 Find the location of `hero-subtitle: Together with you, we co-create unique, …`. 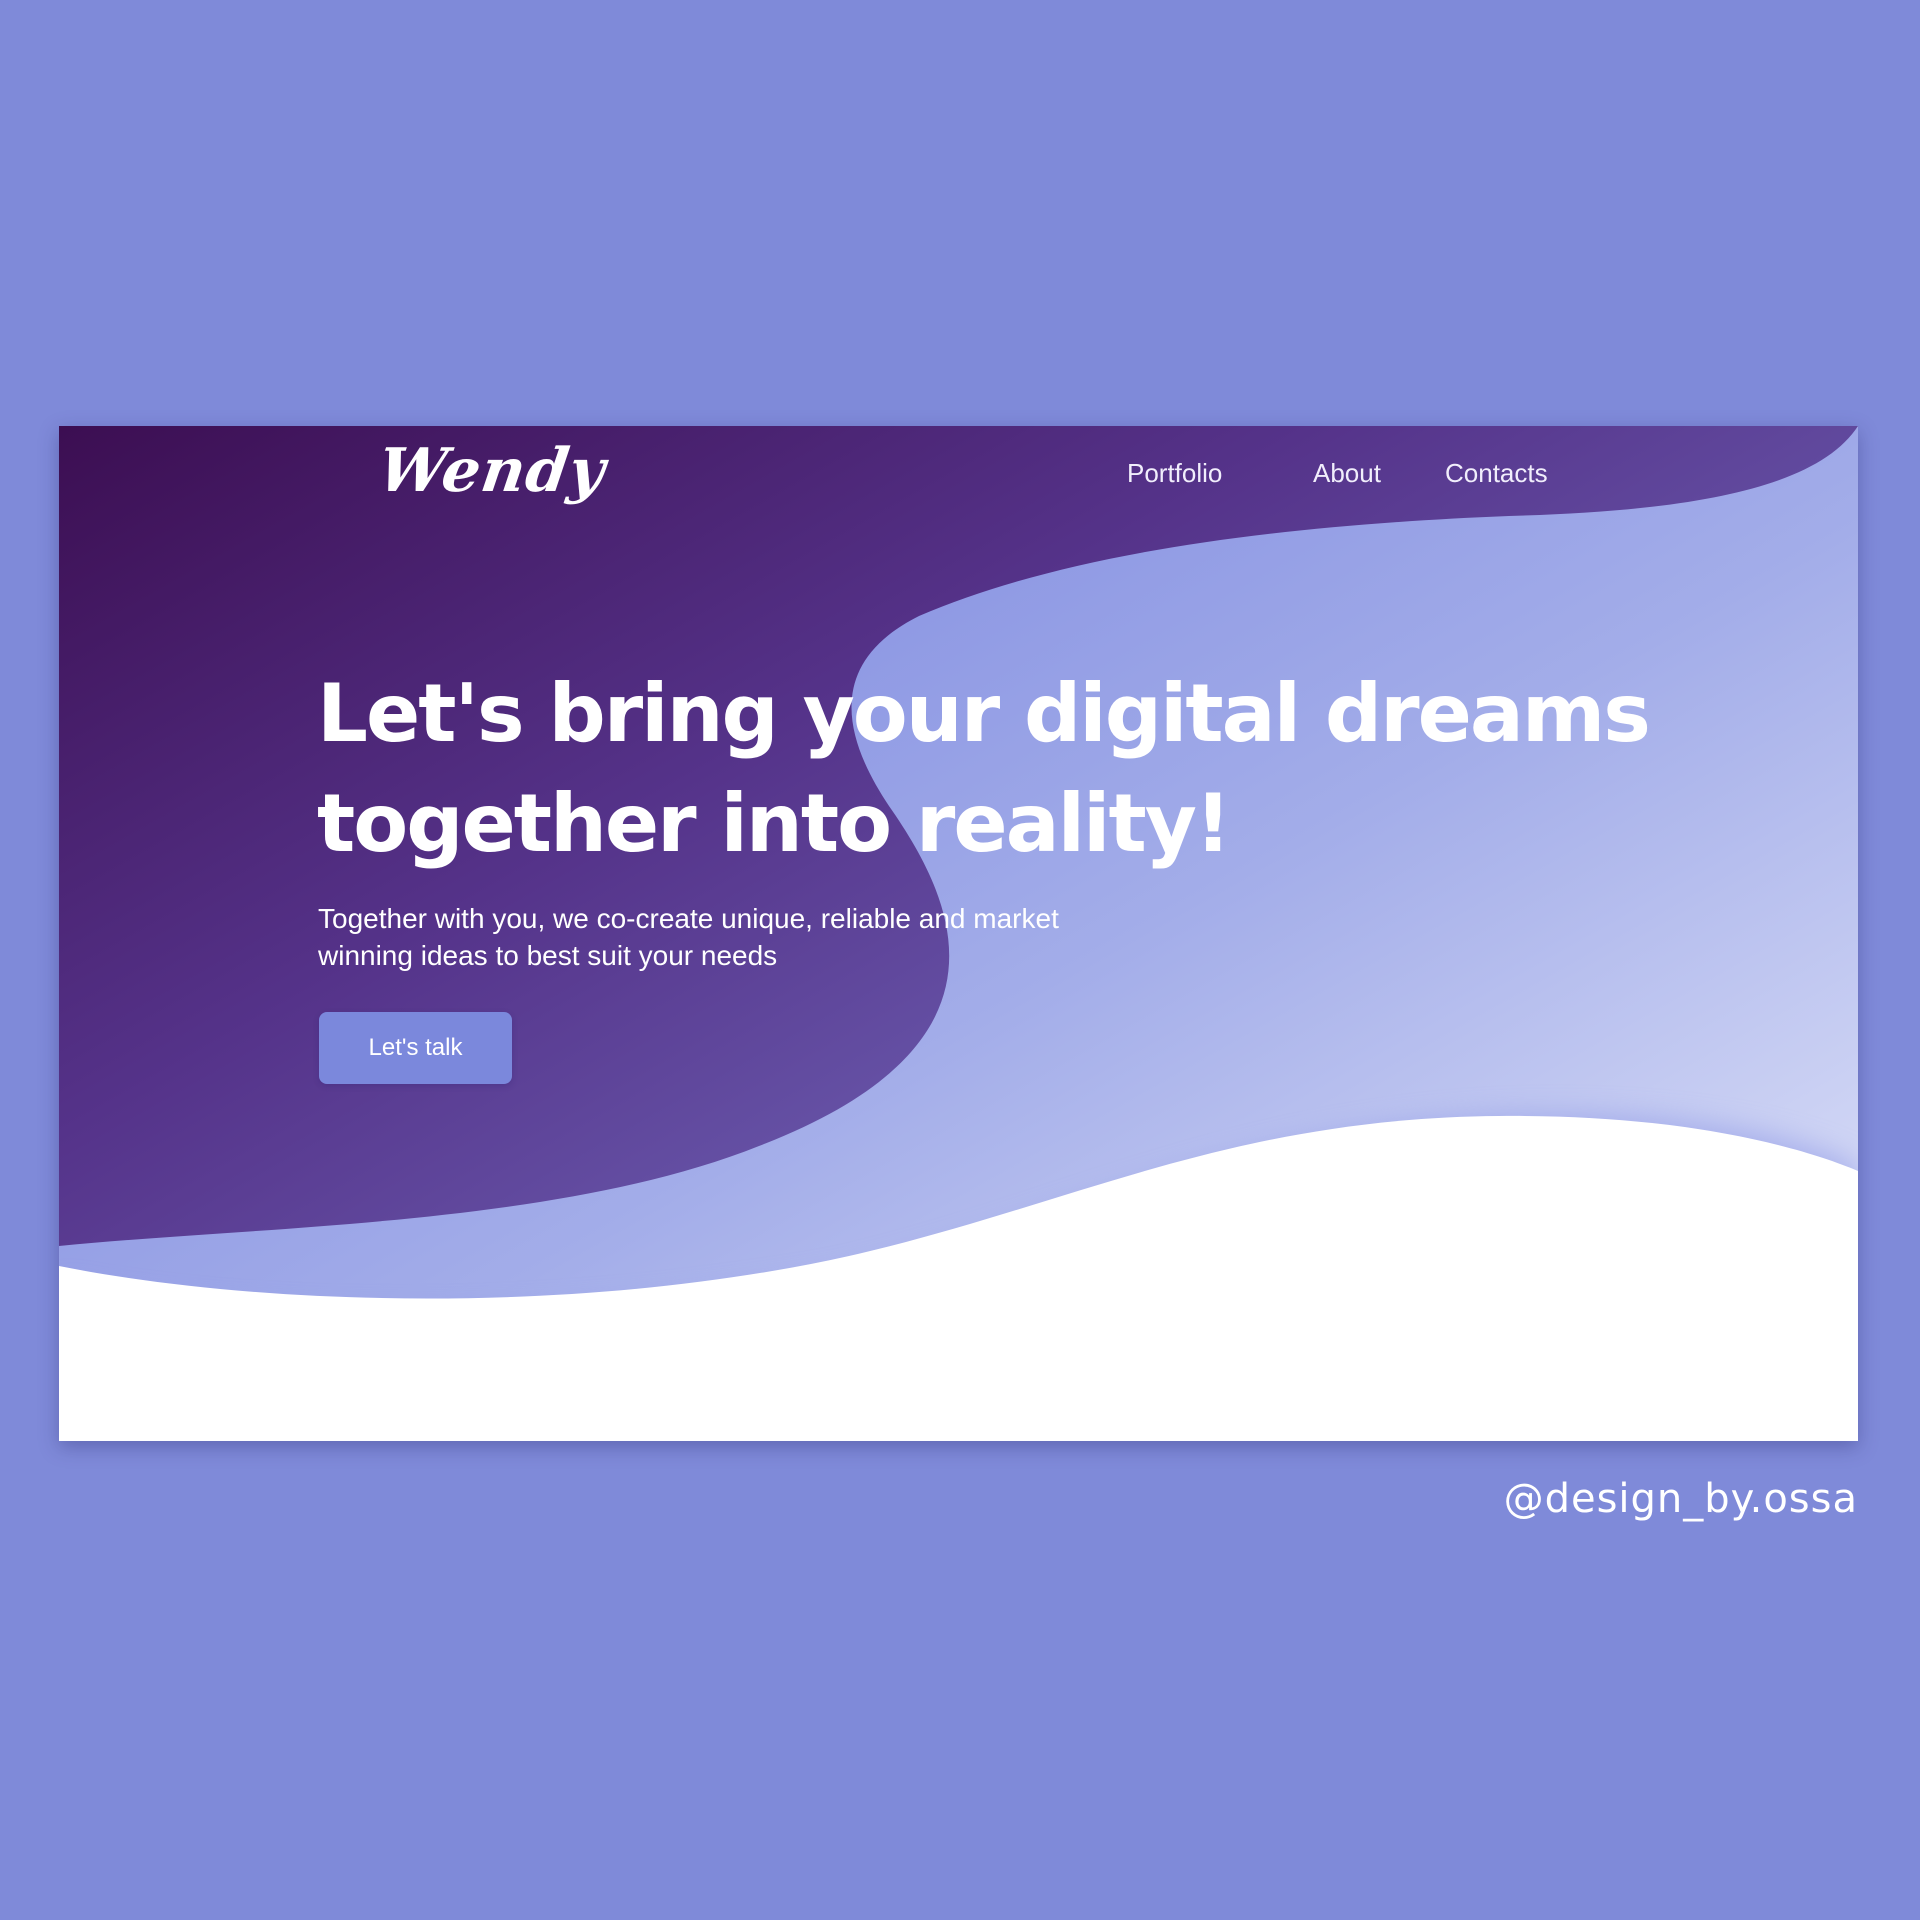

hero-subtitle: Together with you, we co-create unique, … is located at coordinates (718, 937).